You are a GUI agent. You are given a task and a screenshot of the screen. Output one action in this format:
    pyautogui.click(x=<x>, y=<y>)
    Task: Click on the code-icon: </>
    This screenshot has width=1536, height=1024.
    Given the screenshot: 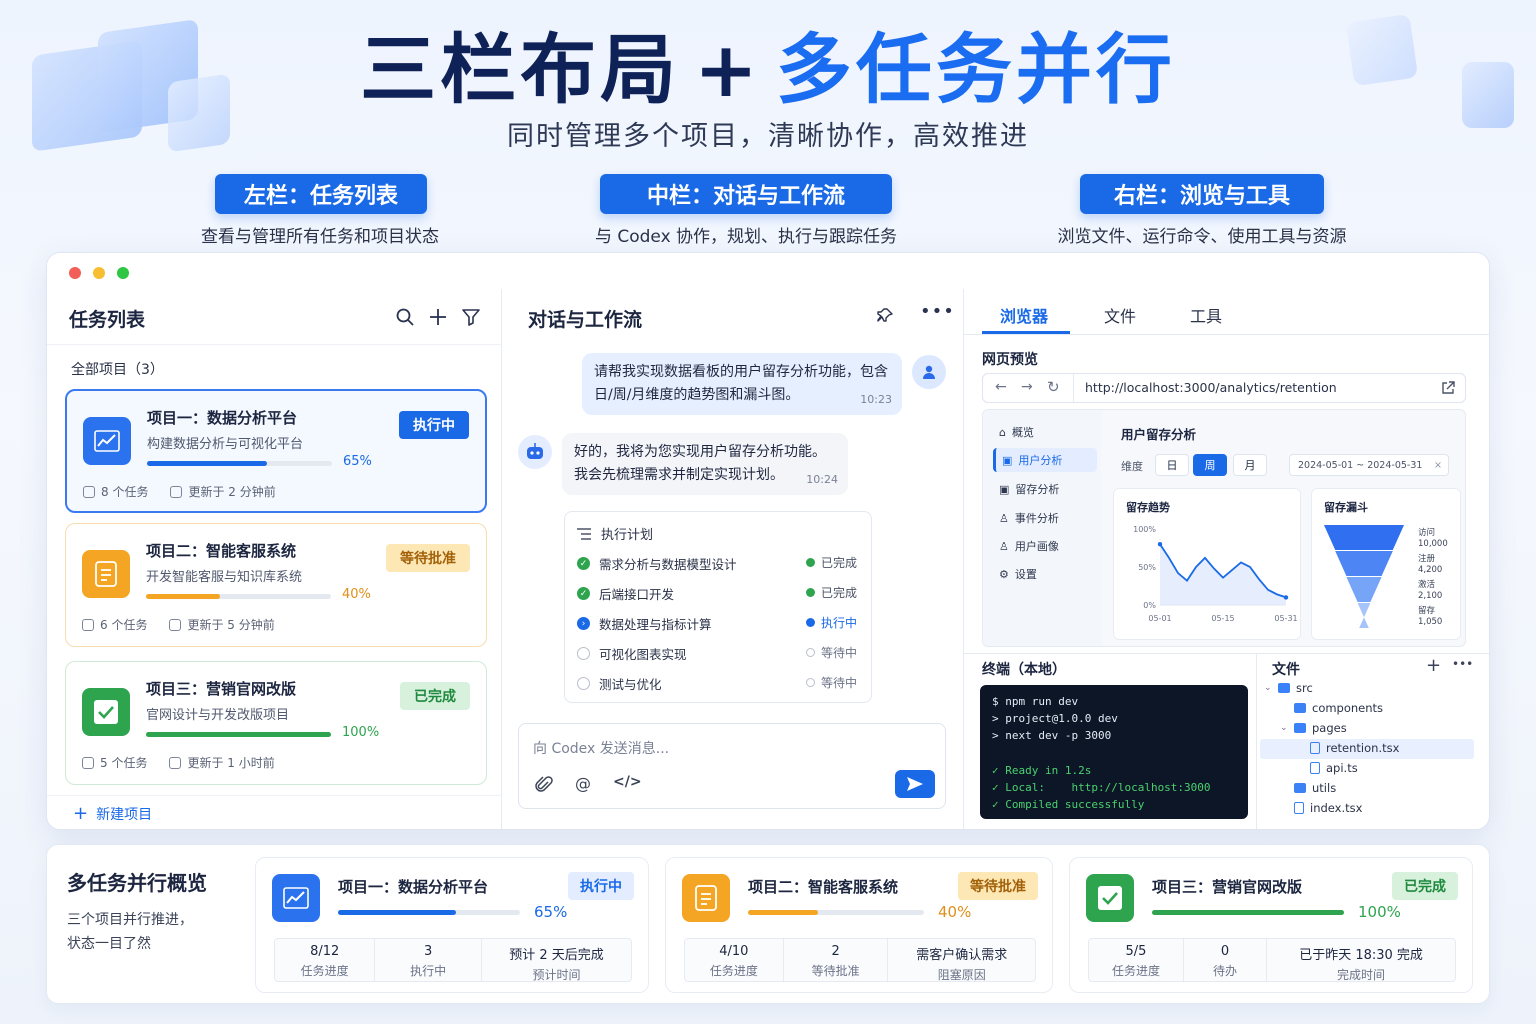 What is the action you would take?
    pyautogui.click(x=627, y=782)
    